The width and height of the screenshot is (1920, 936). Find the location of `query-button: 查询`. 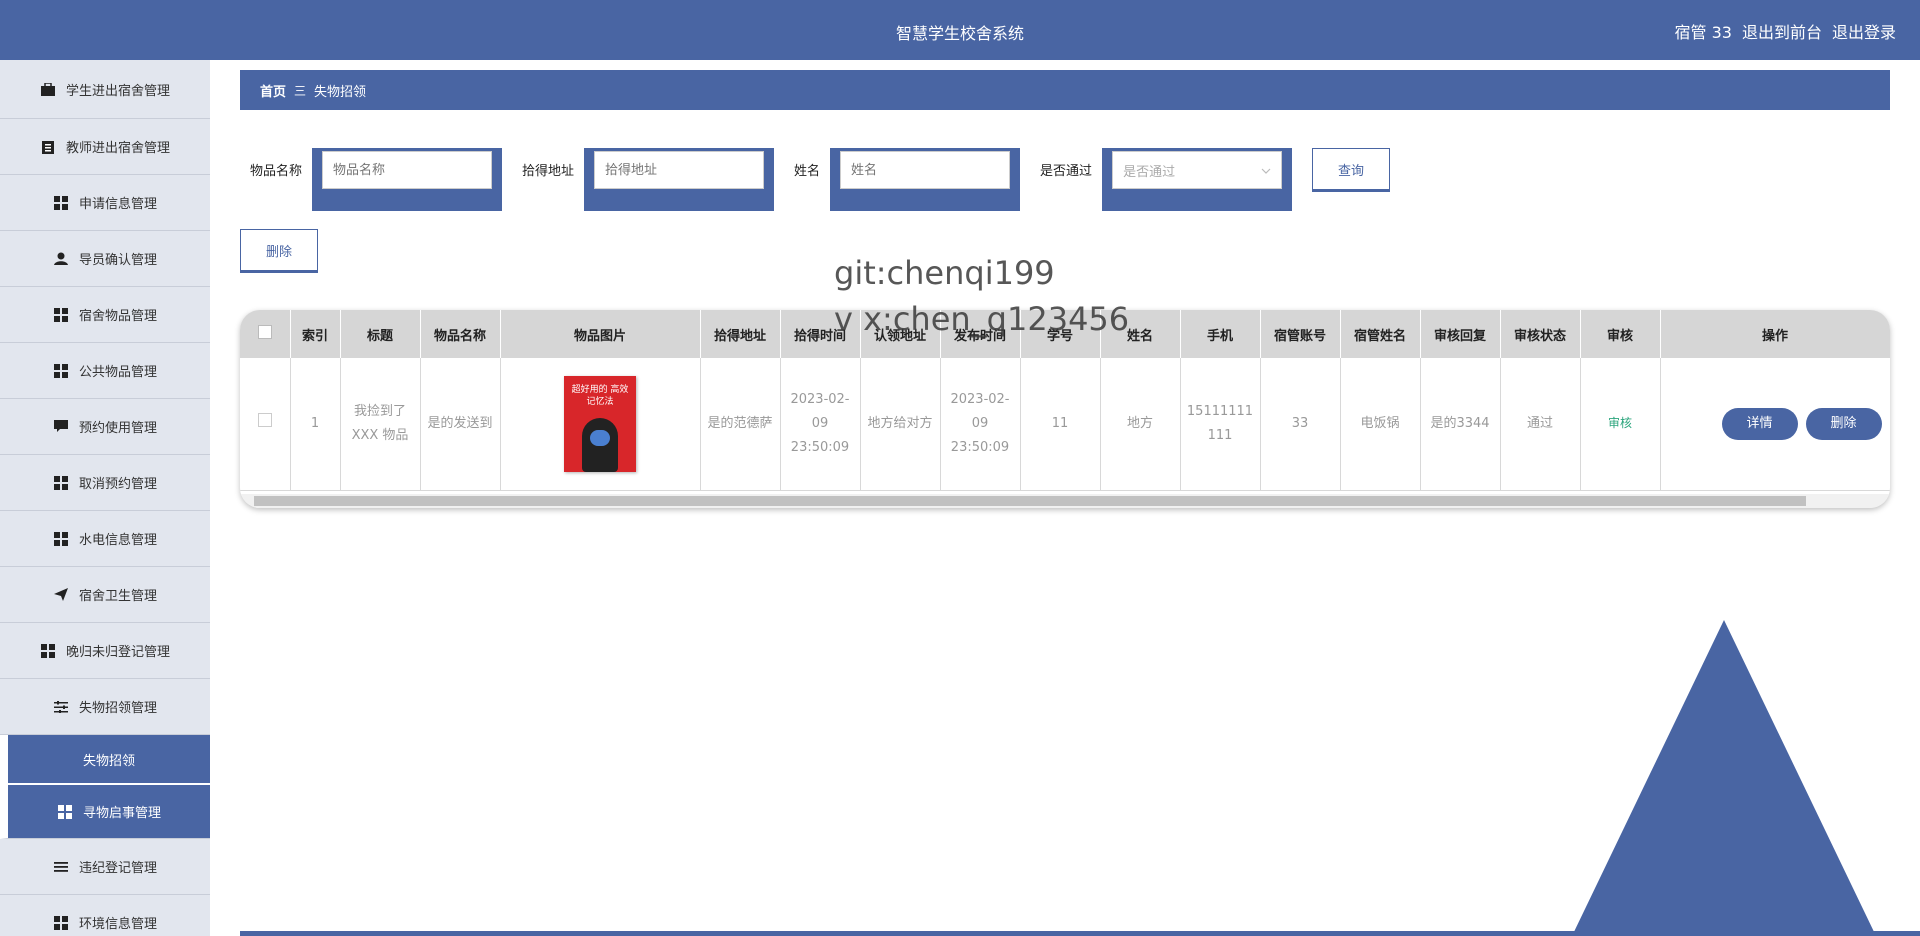

query-button: 查询 is located at coordinates (1351, 169).